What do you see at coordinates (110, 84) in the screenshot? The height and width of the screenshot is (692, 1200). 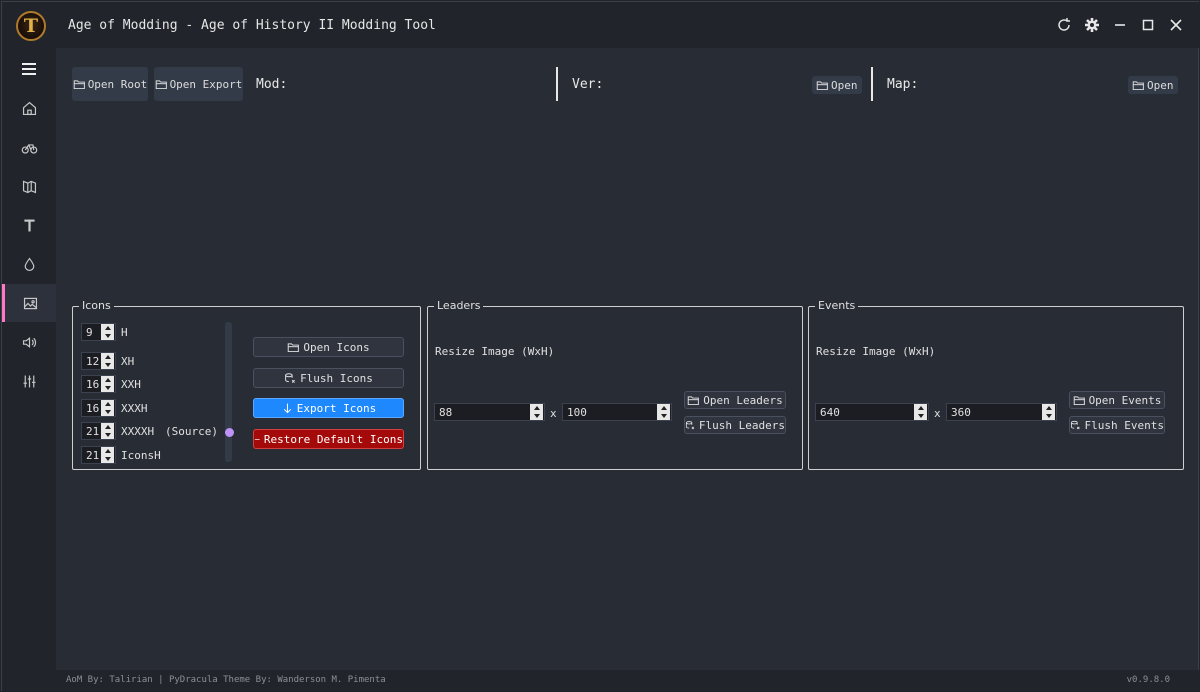 I see `open-root-button: Open Root` at bounding box center [110, 84].